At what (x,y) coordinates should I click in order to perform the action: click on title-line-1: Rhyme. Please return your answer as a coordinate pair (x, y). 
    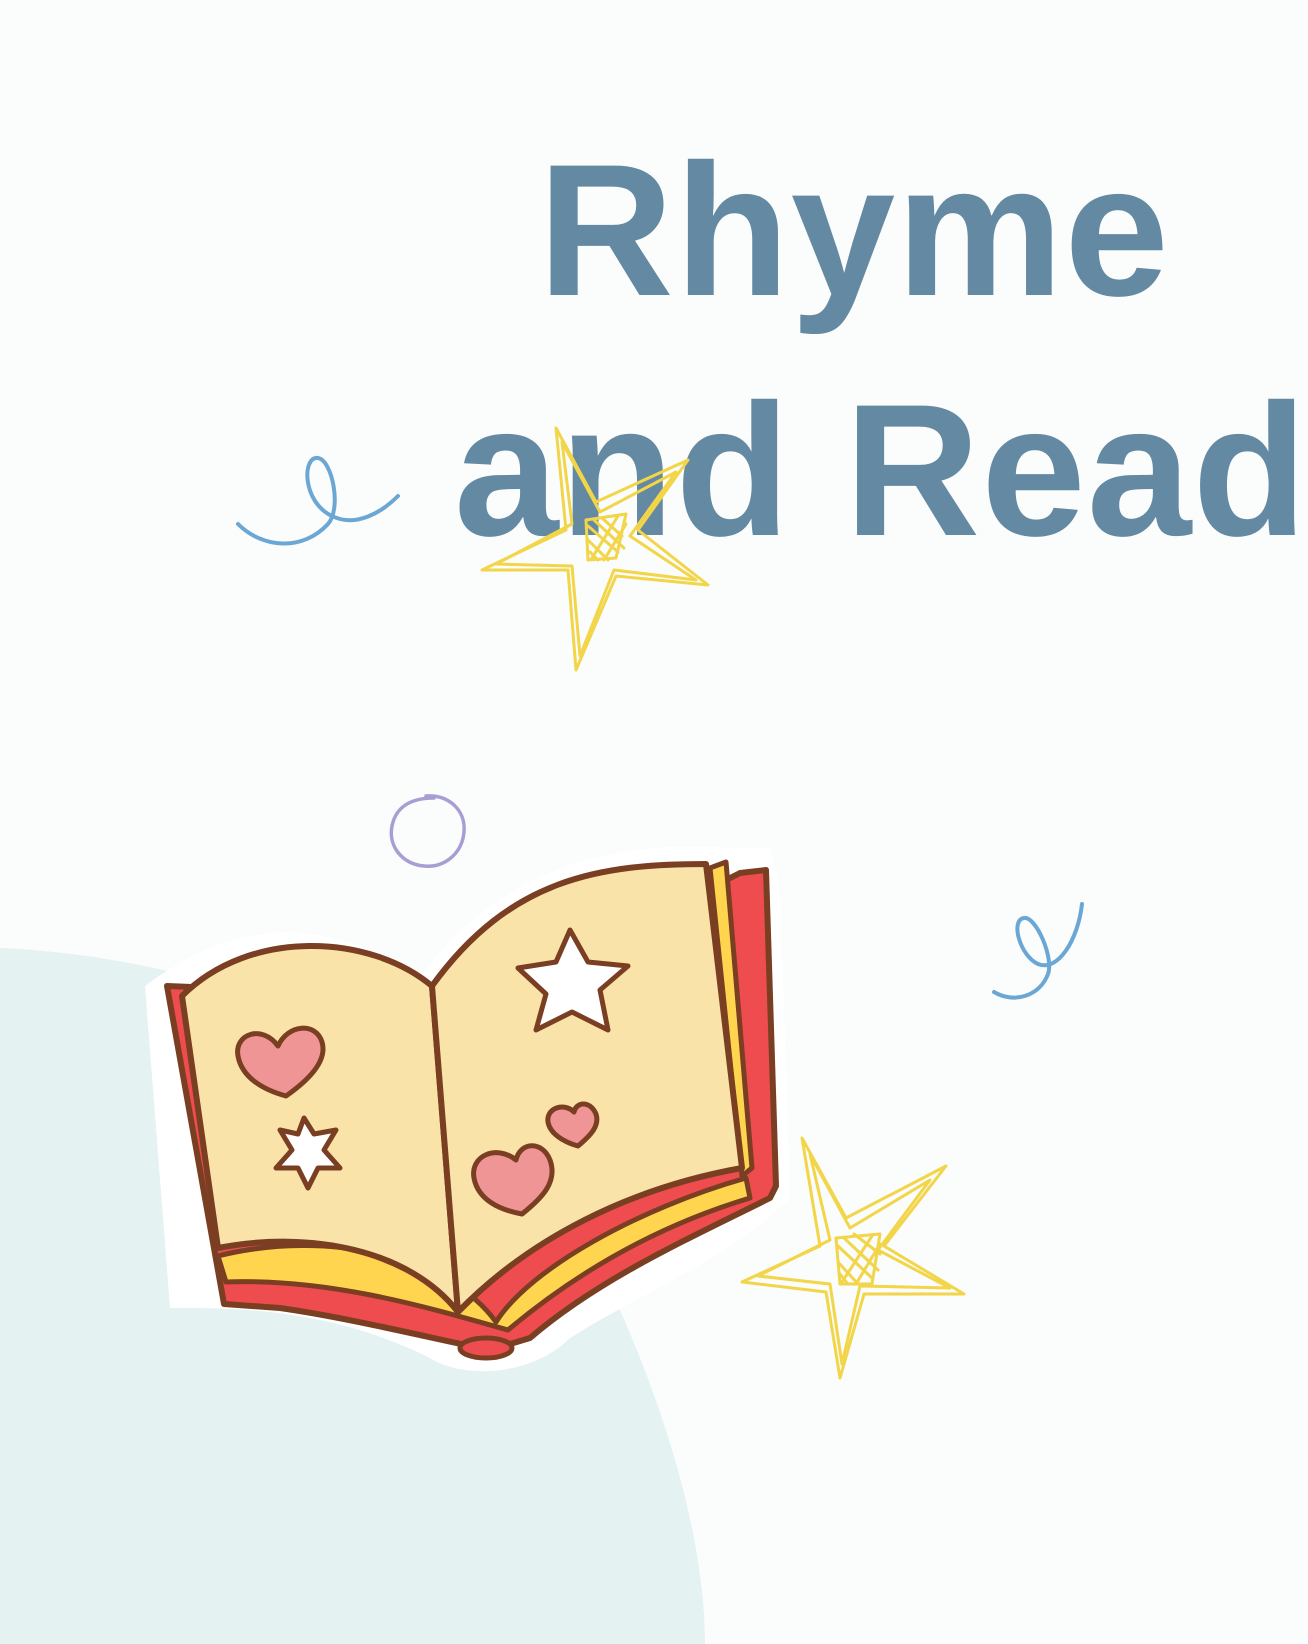
    Looking at the image, I should click on (854, 230).